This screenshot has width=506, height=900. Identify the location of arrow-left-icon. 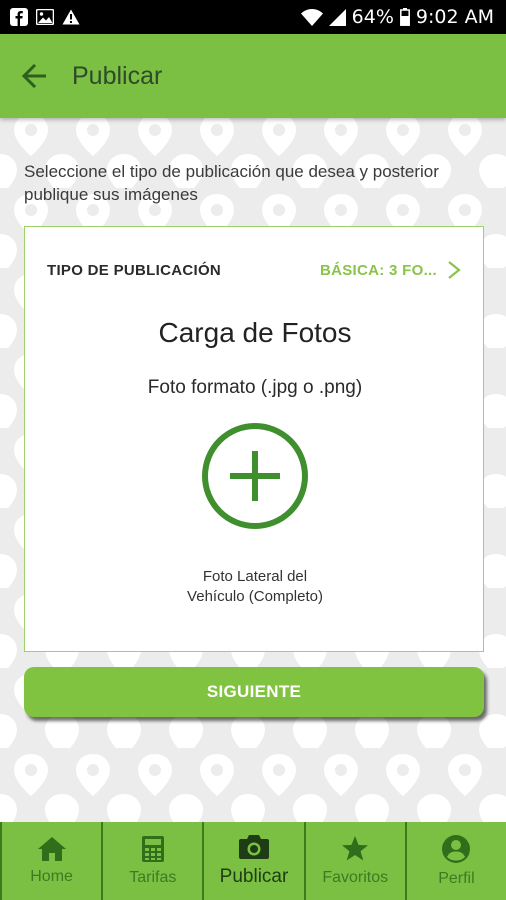
(33, 76).